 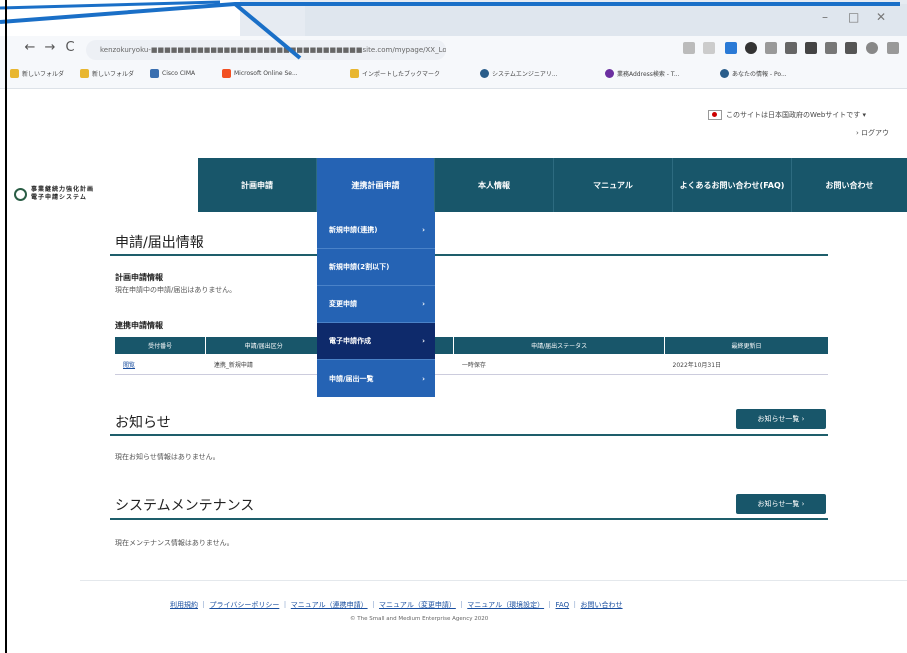 What do you see at coordinates (417, 605) in the screenshot?
I see `footer-link-manual-change: マニュアル（変更申請）` at bounding box center [417, 605].